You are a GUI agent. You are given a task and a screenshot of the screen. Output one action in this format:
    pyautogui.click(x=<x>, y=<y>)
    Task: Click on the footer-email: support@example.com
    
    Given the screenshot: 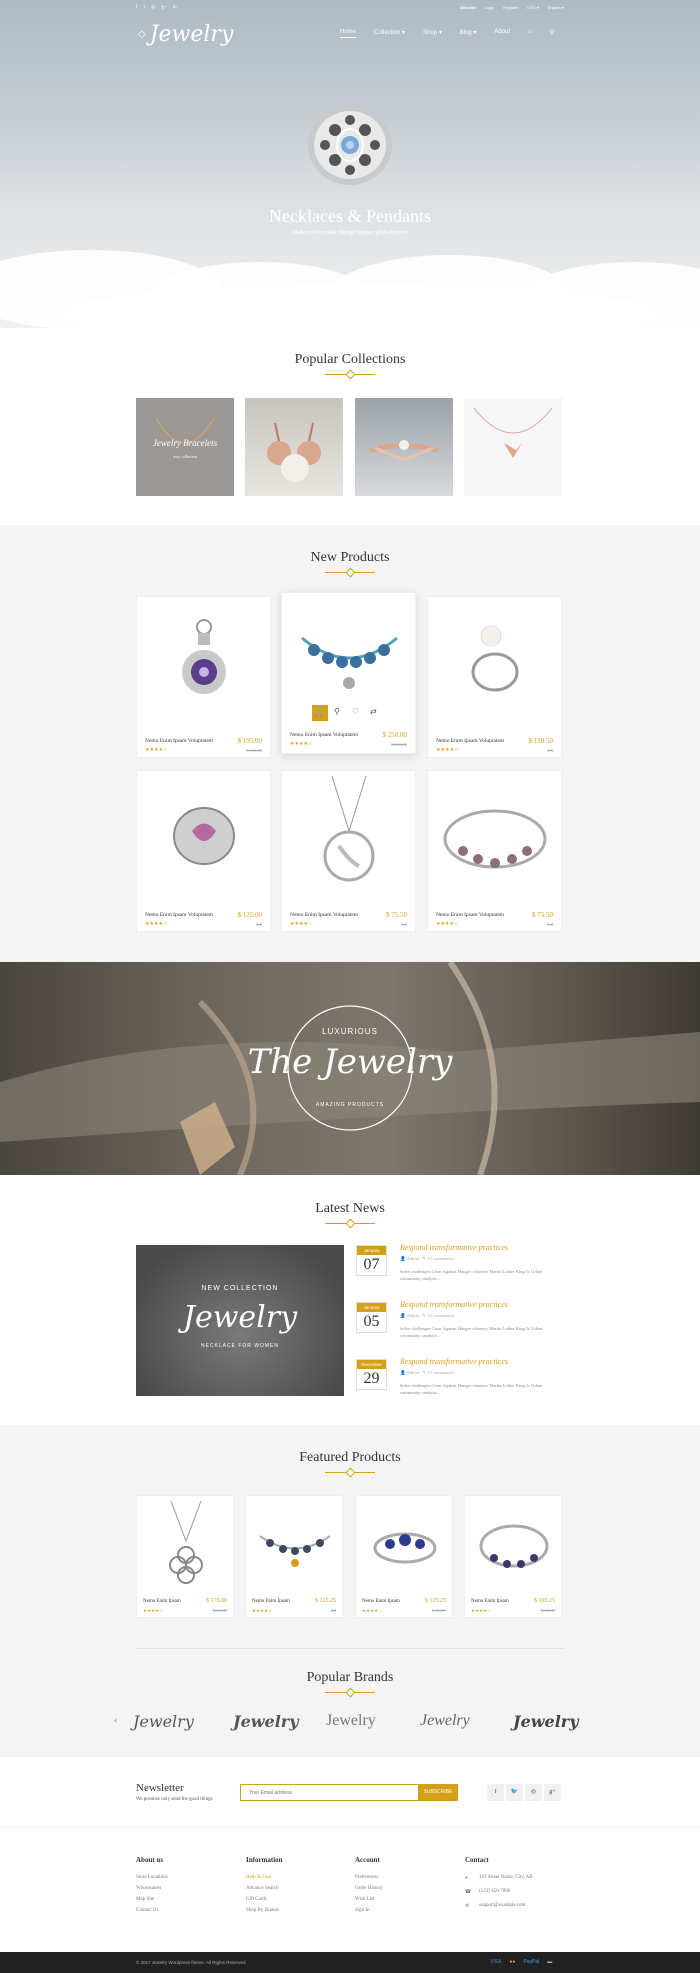 What is the action you would take?
    pyautogui.click(x=502, y=1905)
    